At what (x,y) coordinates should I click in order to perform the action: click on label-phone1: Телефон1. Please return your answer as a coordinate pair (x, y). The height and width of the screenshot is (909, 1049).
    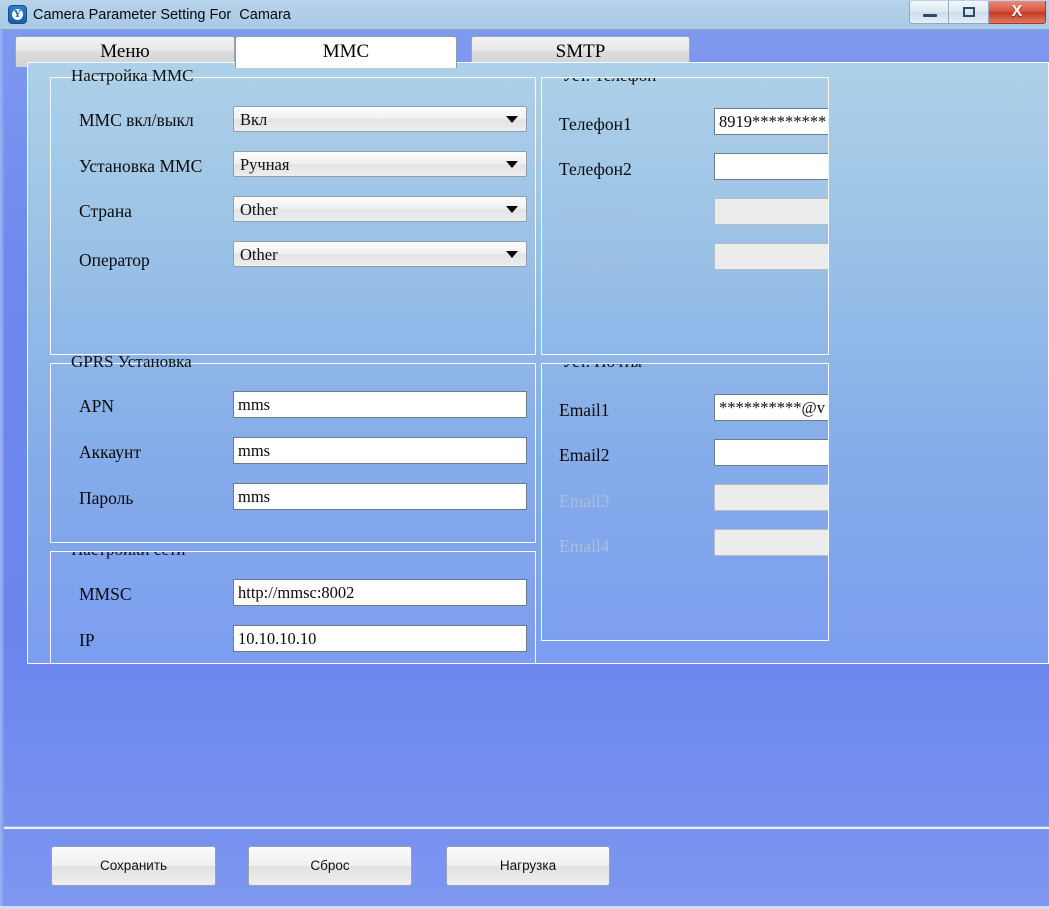
    Looking at the image, I should click on (595, 124).